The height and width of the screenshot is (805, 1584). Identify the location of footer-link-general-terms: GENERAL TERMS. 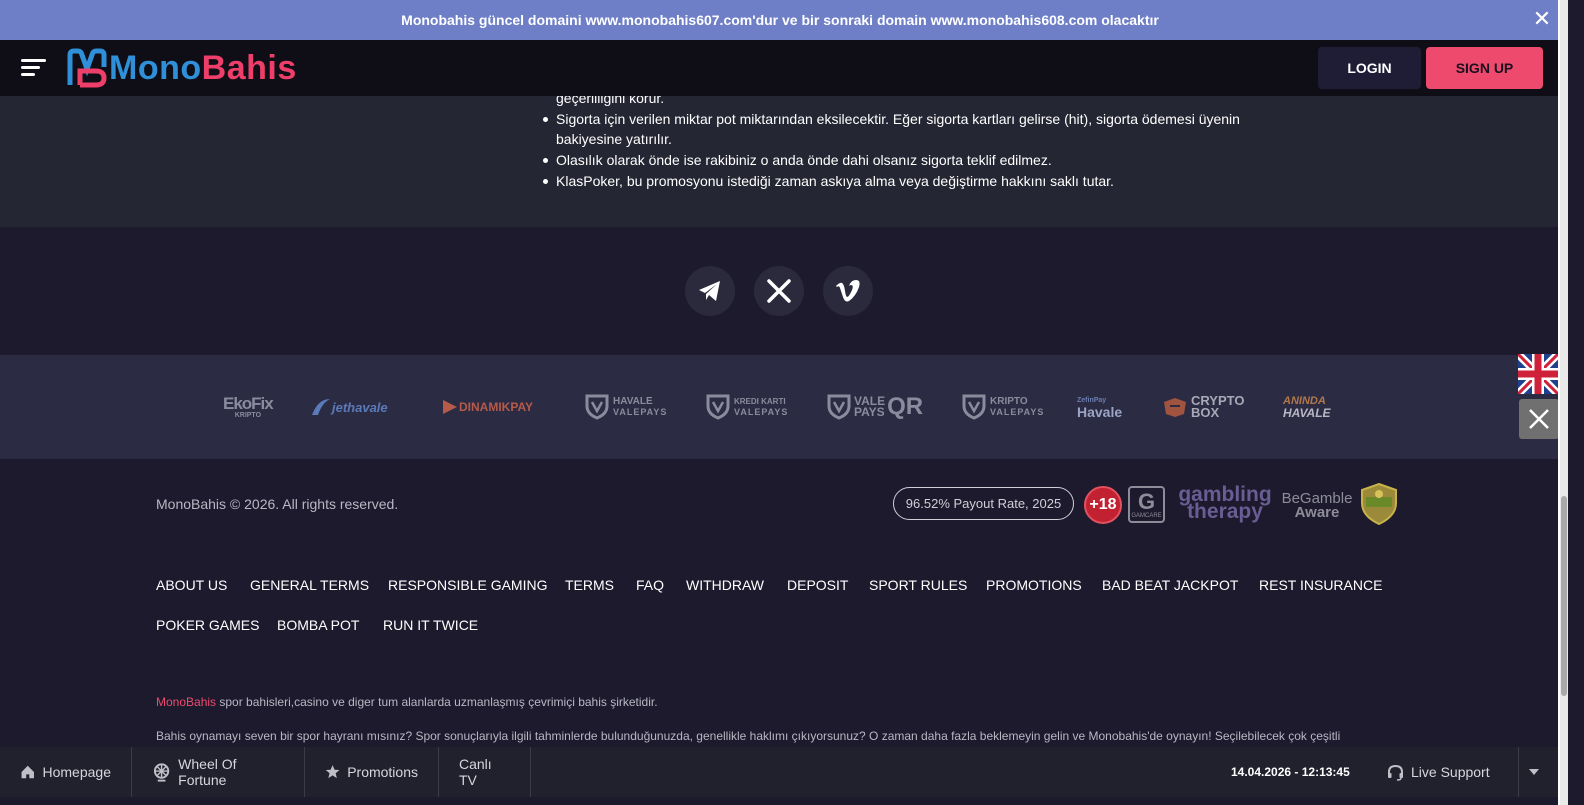
(309, 585).